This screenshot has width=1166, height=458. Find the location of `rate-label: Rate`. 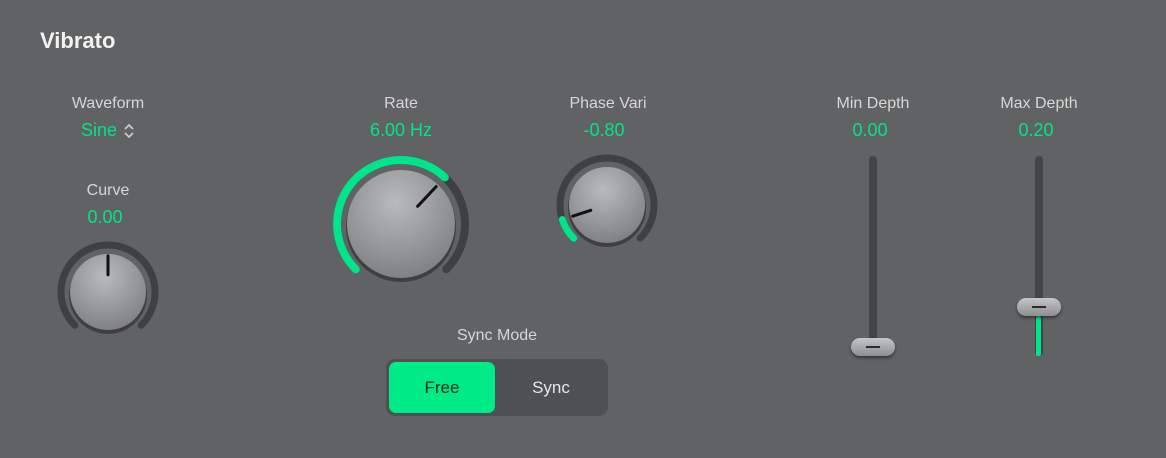

rate-label: Rate is located at coordinates (401, 103).